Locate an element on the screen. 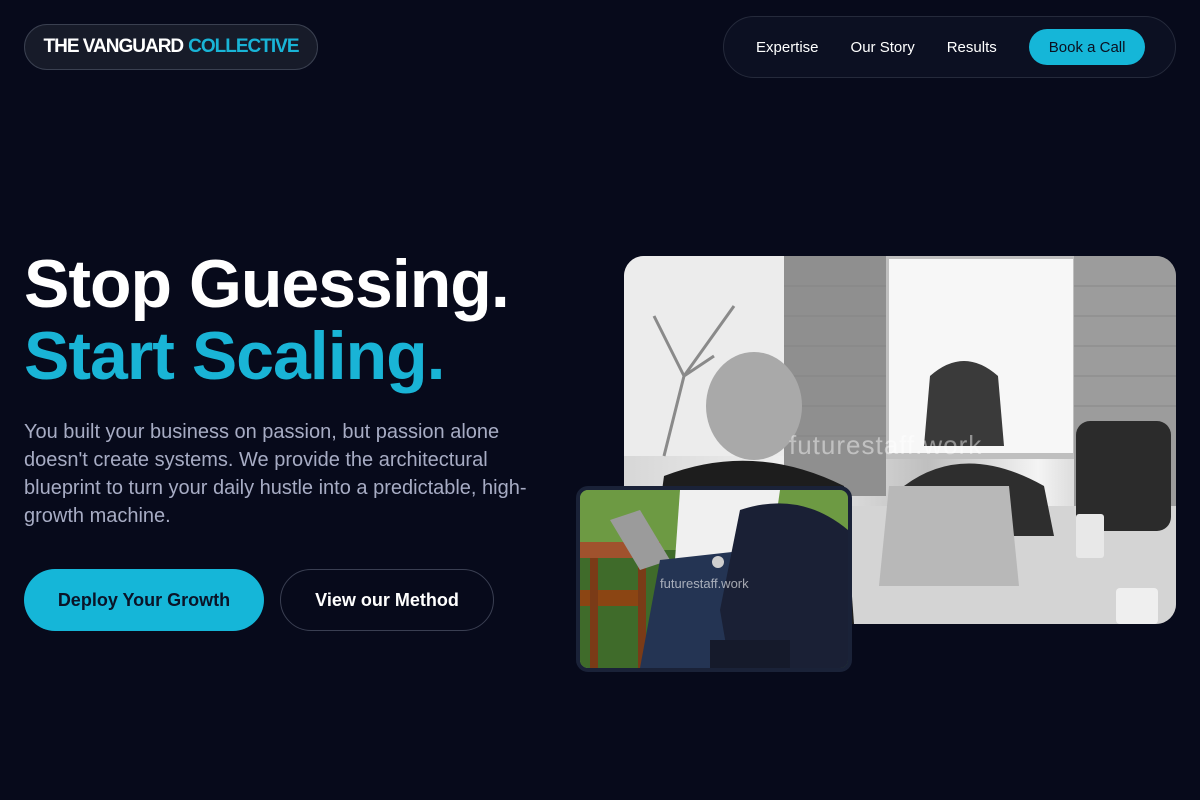  inset-photo-illustration: futurestaff.work is located at coordinates (714, 579).